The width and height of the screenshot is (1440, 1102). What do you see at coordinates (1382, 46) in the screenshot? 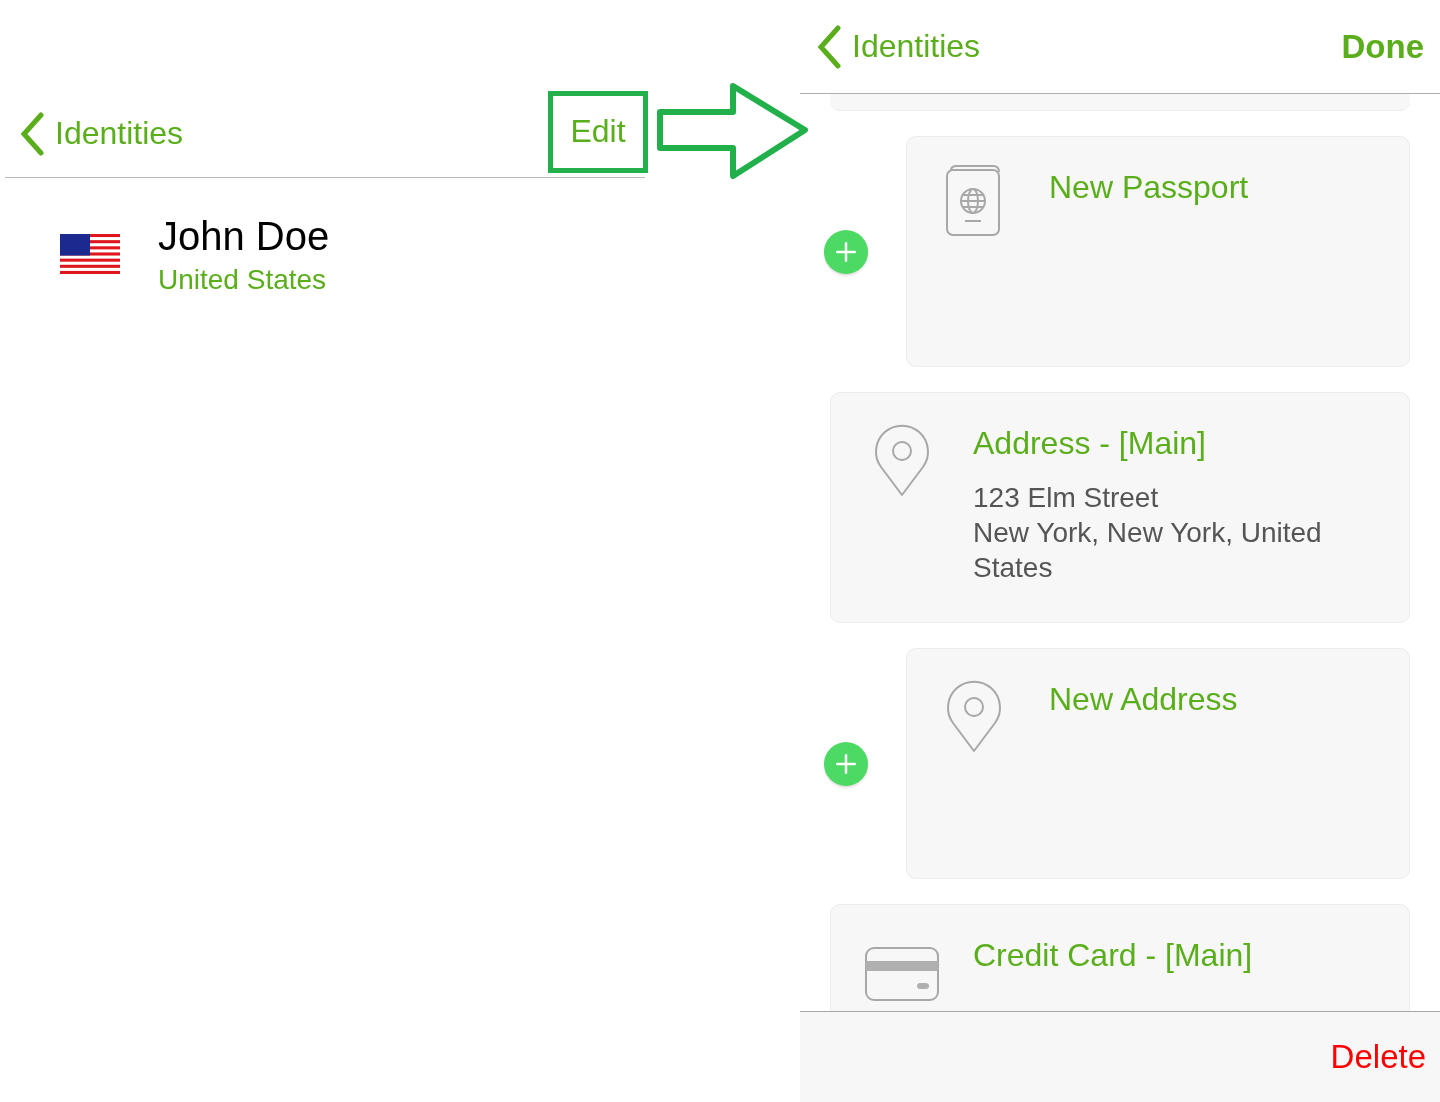
I see `done-button: Done` at bounding box center [1382, 46].